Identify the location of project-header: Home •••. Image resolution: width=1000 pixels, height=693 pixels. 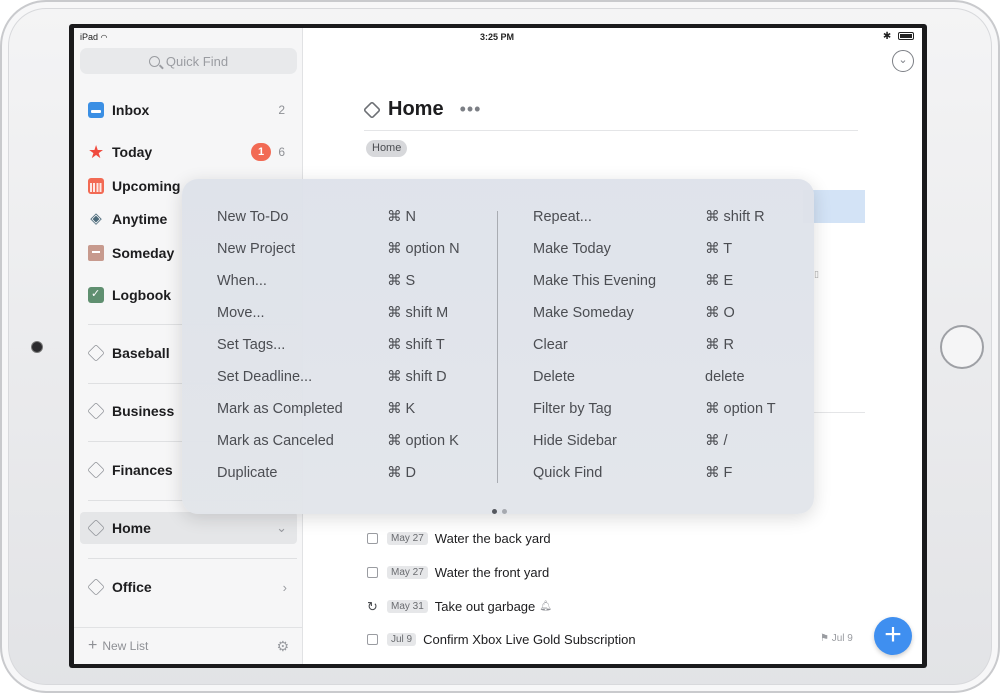
(422, 109).